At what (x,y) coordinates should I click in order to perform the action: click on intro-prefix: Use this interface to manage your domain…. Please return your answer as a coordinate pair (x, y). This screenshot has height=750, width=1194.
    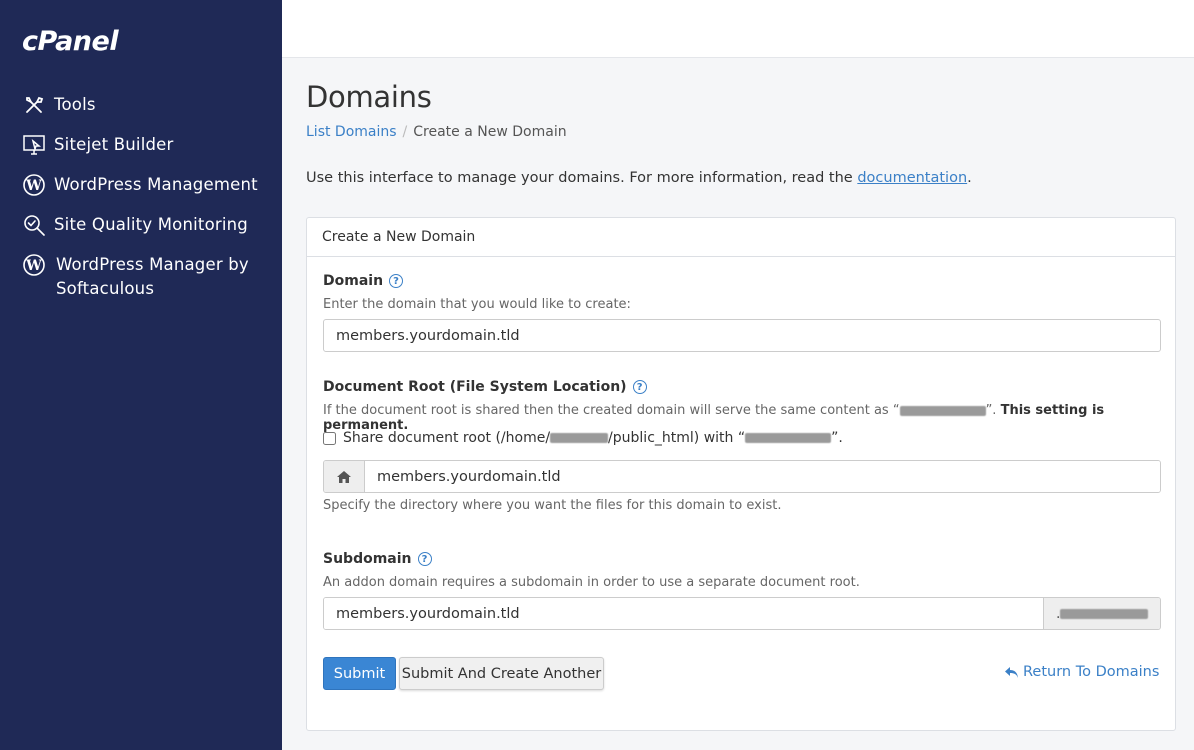
    Looking at the image, I should click on (582, 178).